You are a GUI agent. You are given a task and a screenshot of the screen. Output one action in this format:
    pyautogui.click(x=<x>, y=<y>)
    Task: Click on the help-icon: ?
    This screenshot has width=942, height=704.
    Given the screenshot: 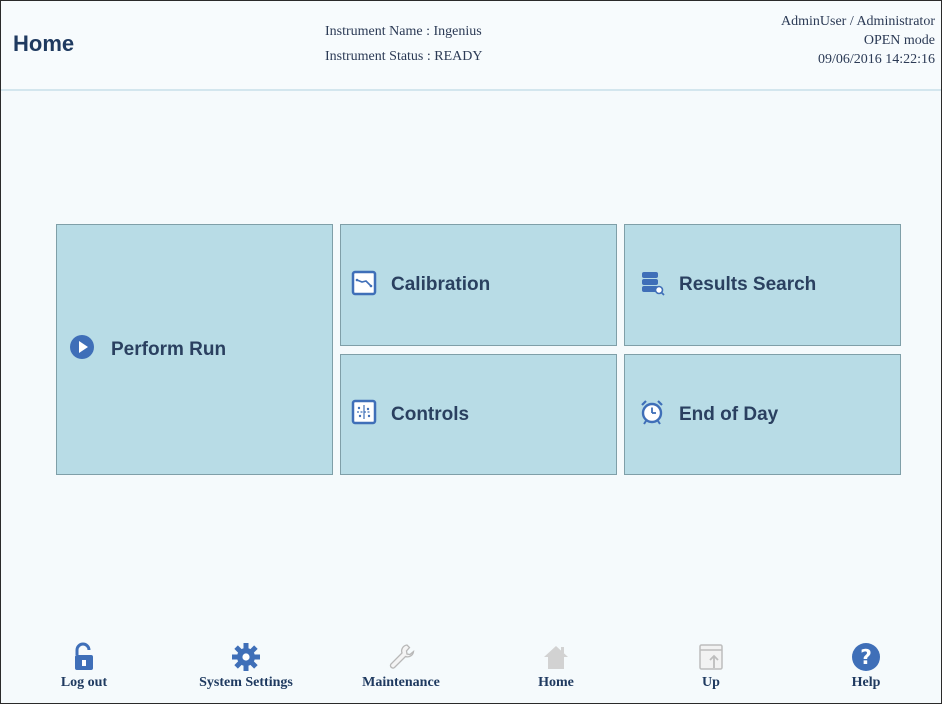 What is the action you would take?
    pyautogui.click(x=866, y=657)
    